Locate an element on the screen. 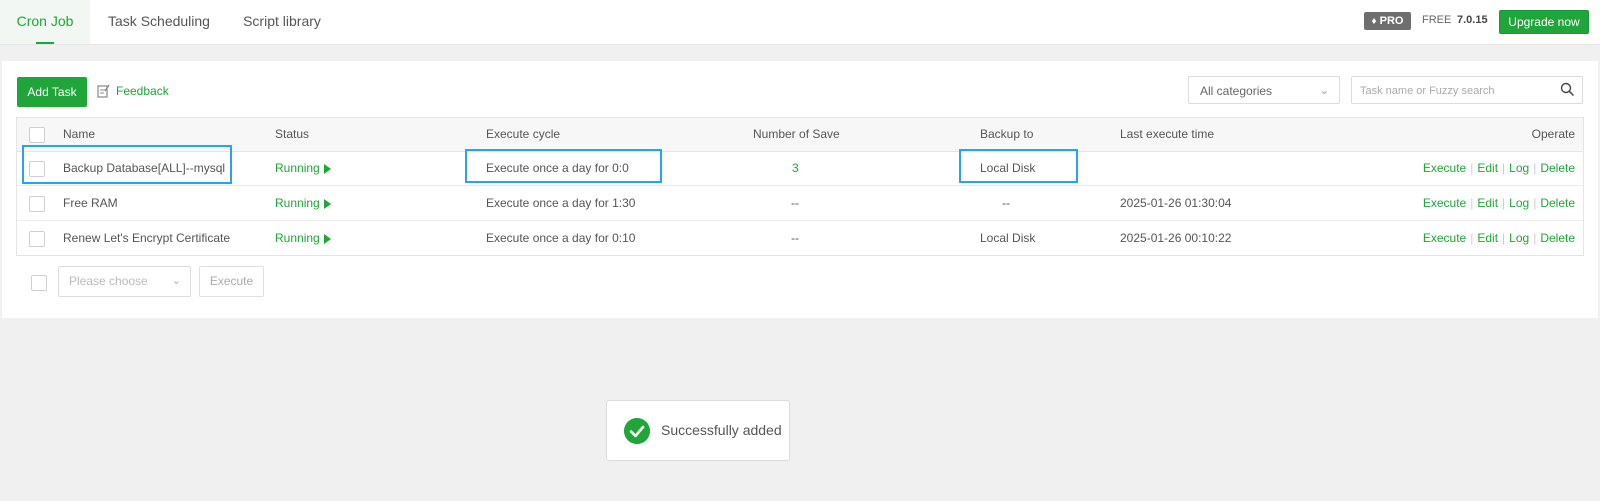 The height and width of the screenshot is (501, 1600). feedback-link: Feedback is located at coordinates (133, 91).